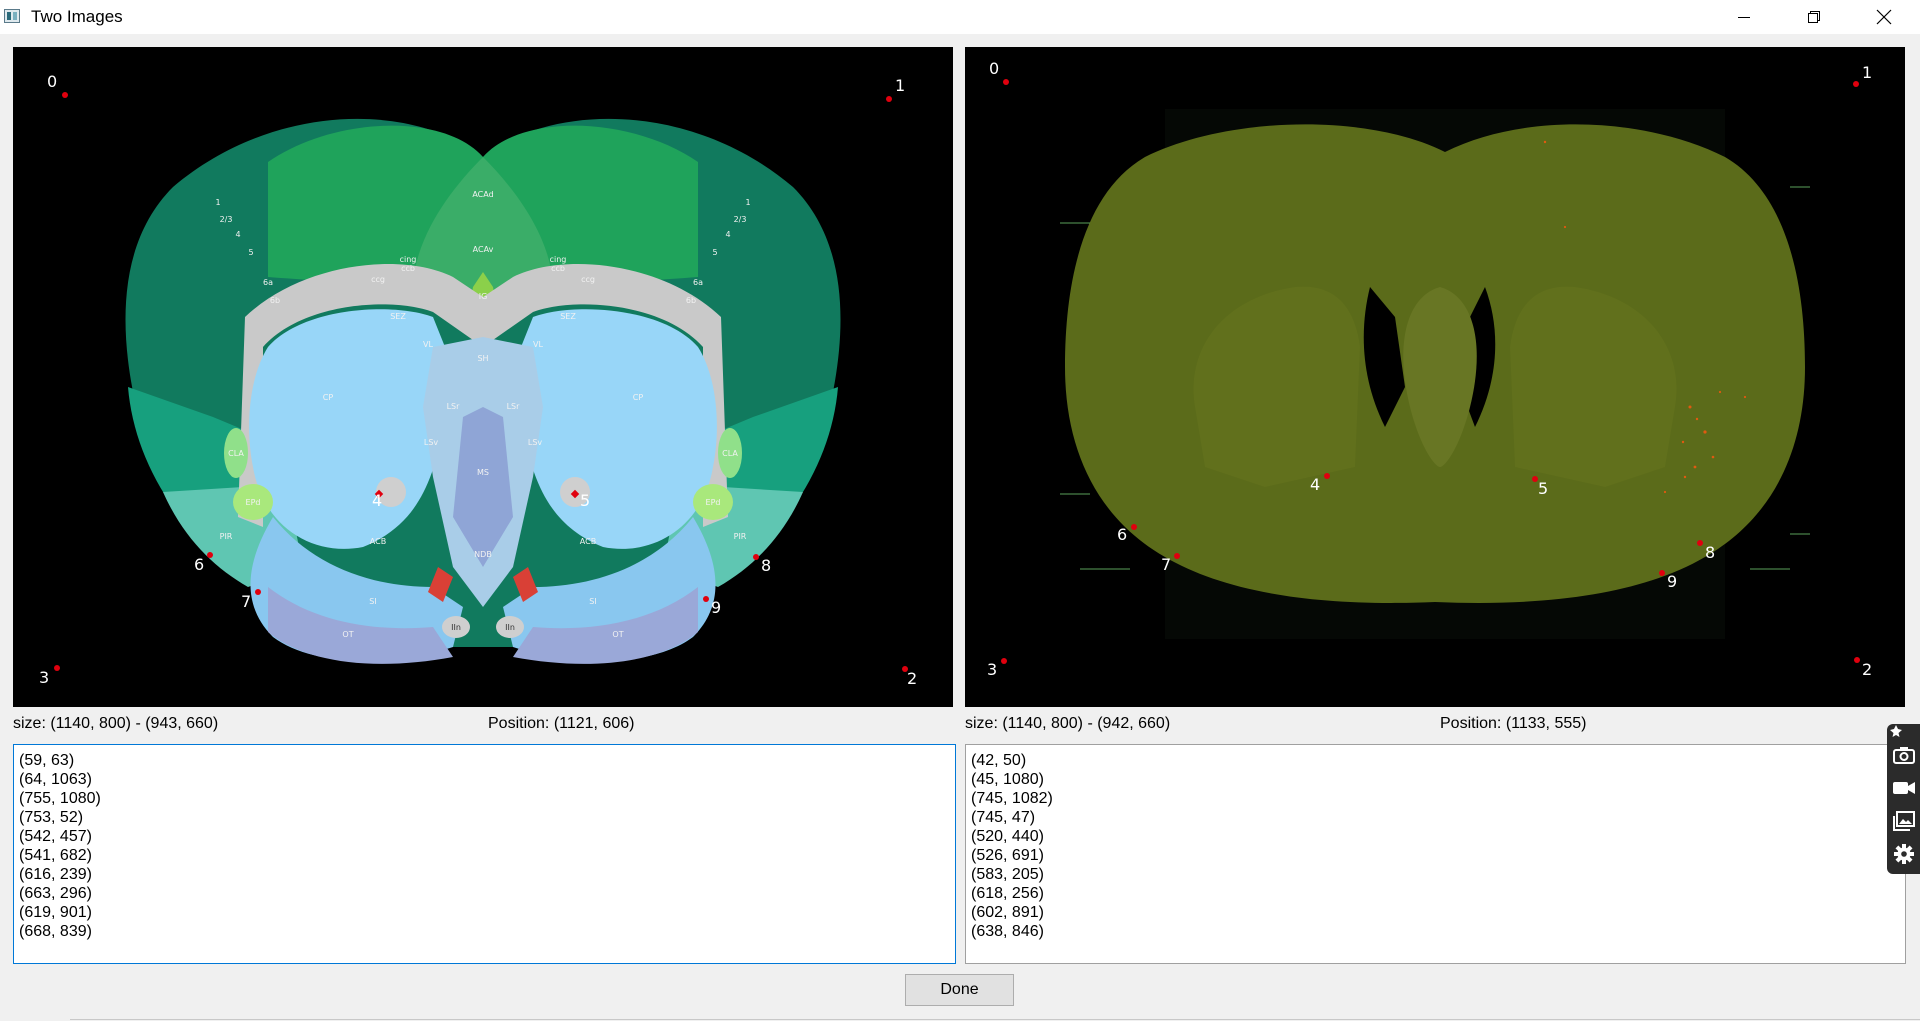  What do you see at coordinates (116, 723) in the screenshot?
I see `left-size-text: size: (1140, 800) - (943, 660)` at bounding box center [116, 723].